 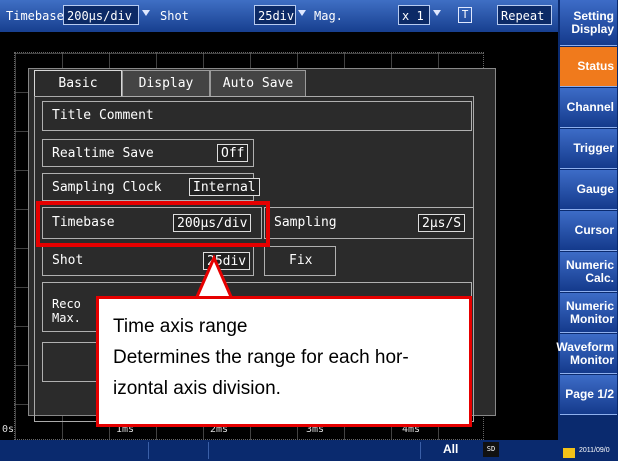 What do you see at coordinates (261, 357) in the screenshot?
I see `callout-line: Determines the range for each hor-` at bounding box center [261, 357].